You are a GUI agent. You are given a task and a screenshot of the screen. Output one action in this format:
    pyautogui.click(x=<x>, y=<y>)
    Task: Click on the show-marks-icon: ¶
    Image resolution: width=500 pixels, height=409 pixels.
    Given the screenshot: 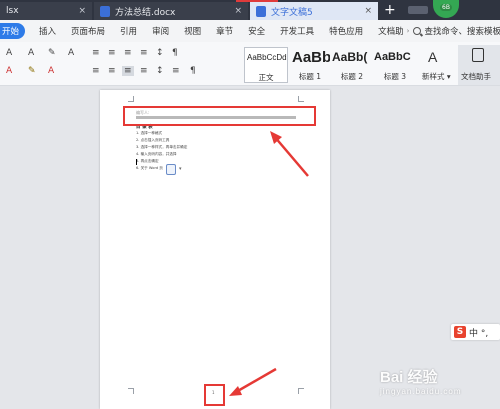 What is the action you would take?
    pyautogui.click(x=175, y=53)
    